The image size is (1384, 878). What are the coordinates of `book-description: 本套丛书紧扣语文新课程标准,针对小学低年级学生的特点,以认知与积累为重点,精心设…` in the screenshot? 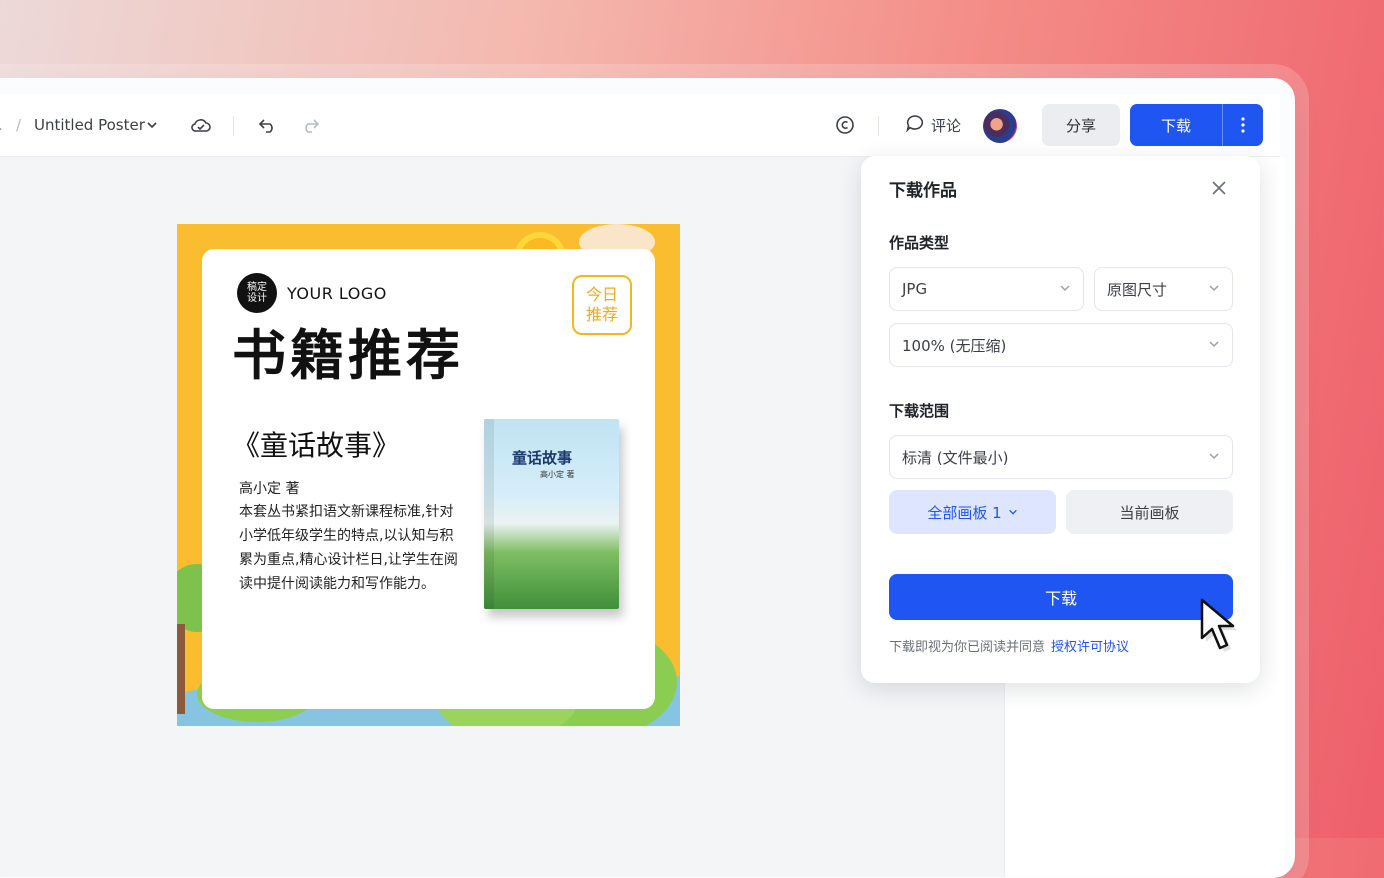 It's located at (351, 548).